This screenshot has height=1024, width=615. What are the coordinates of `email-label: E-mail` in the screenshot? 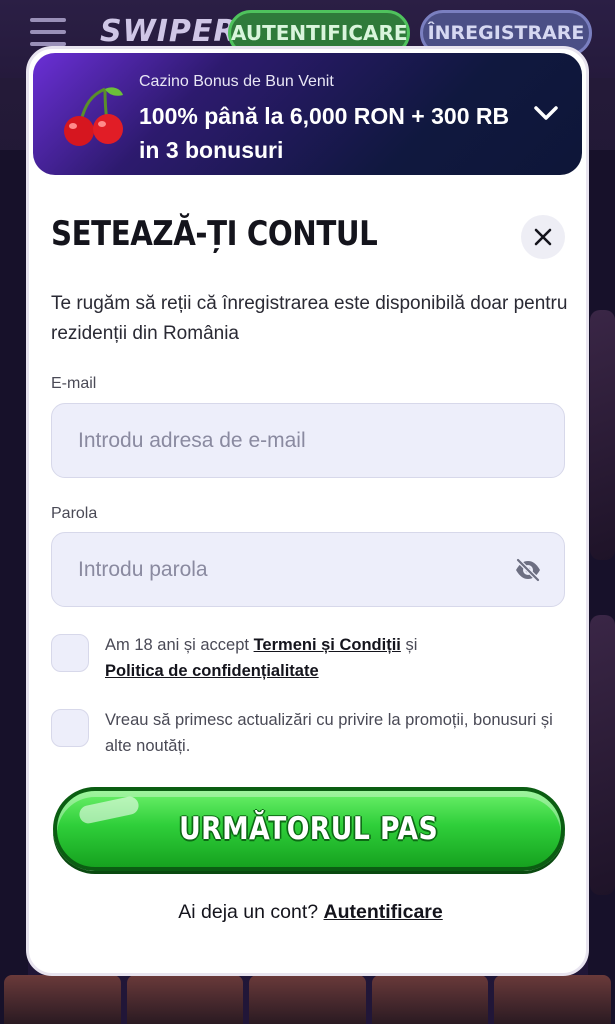 It's located at (74, 383).